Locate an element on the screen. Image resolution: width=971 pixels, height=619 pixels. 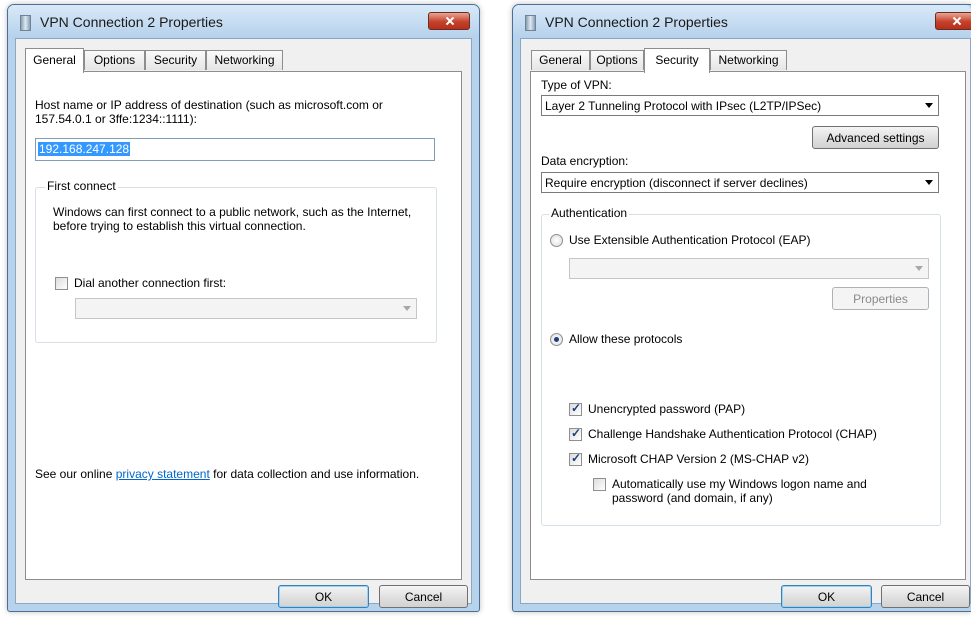
advanced-settings-button: Advanced settings is located at coordinates (875, 137).